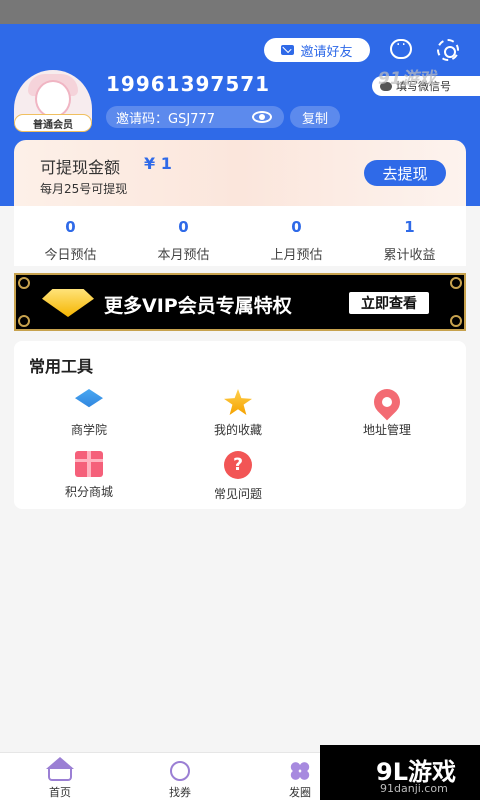 The image size is (480, 800). What do you see at coordinates (300, 792) in the screenshot?
I see `tab-label: 发圈` at bounding box center [300, 792].